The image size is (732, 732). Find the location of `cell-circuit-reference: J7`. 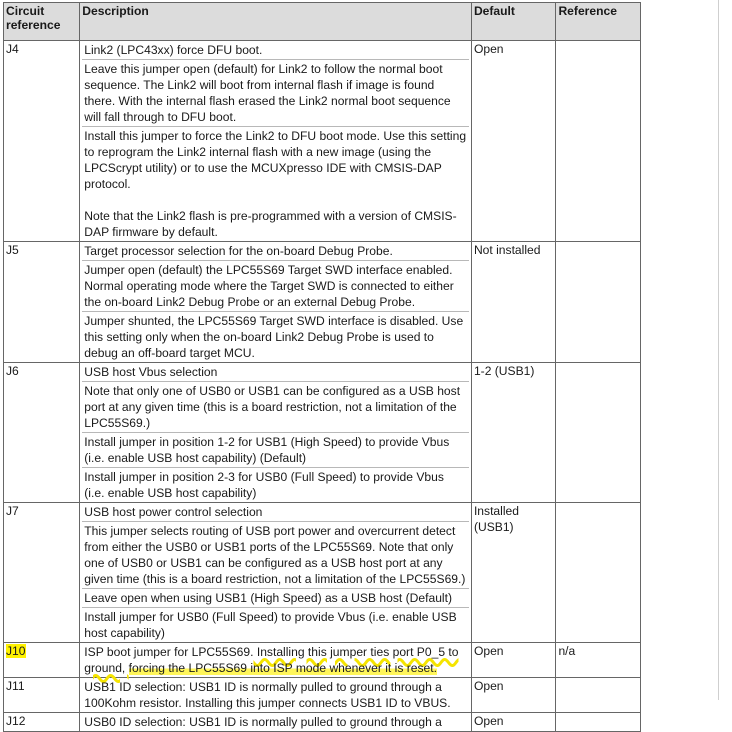

cell-circuit-reference: J7 is located at coordinates (41, 572).